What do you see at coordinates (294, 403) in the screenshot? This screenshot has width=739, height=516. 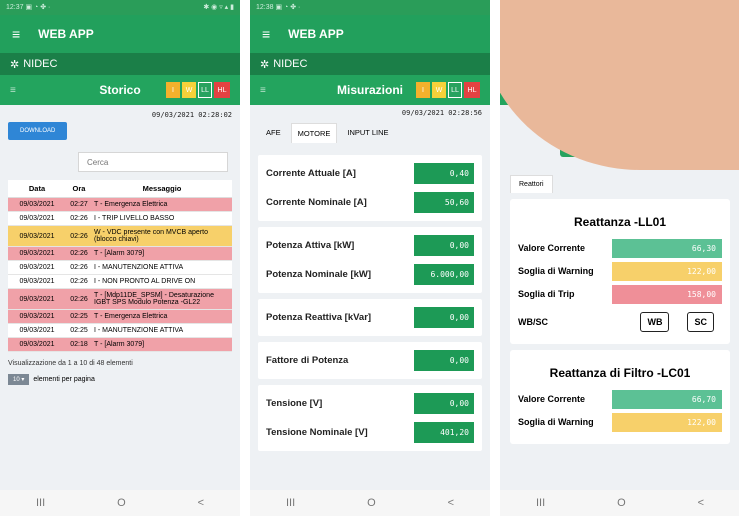 I see `measurement-label: Tensione [V]` at bounding box center [294, 403].